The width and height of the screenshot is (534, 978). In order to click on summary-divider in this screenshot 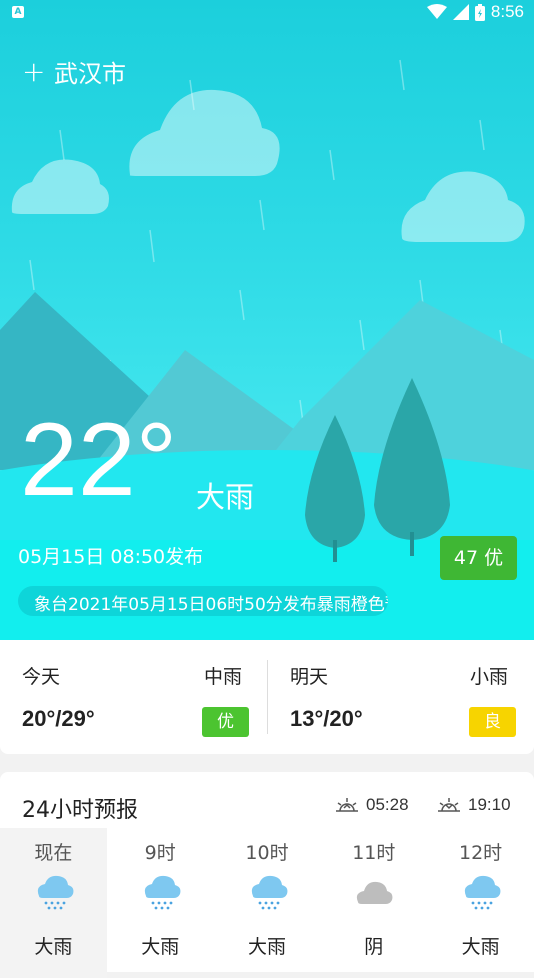, I will do `click(267, 697)`.